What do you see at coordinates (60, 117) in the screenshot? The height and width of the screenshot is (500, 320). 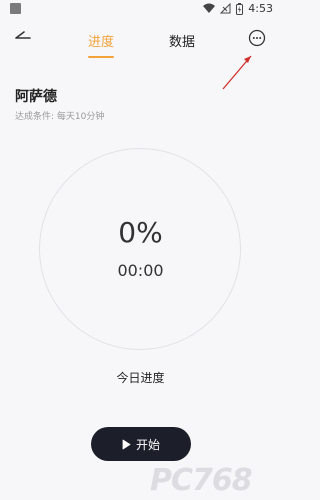 I see `task-condition: 达成条件: 每天10分钟` at bounding box center [60, 117].